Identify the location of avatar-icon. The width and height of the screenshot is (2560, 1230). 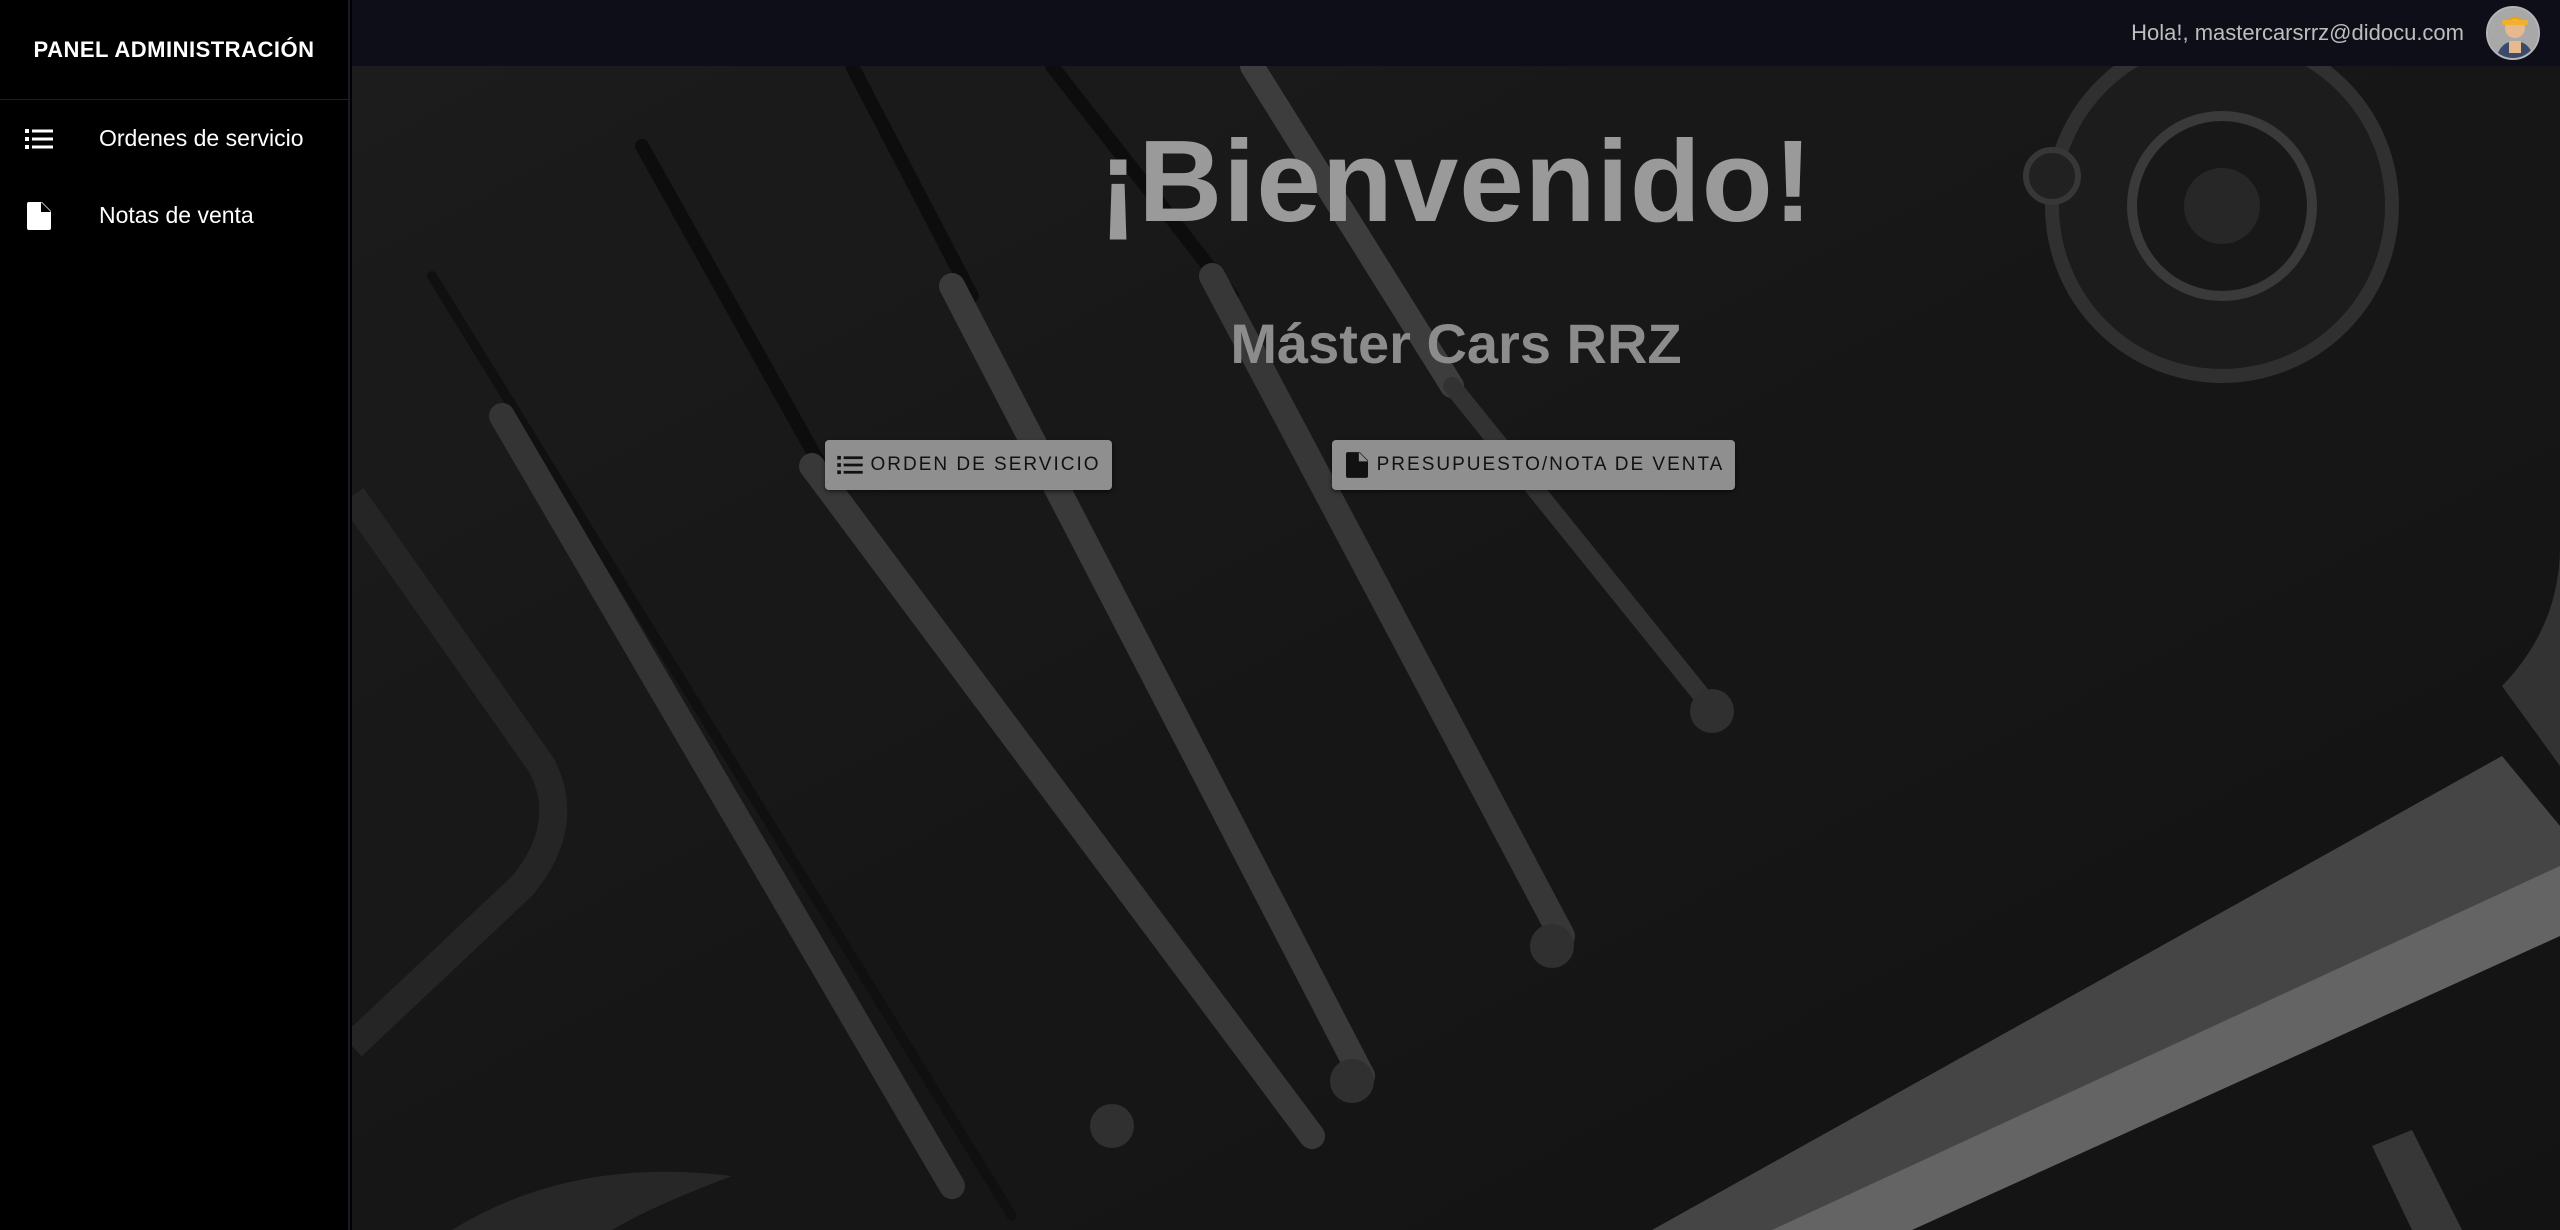
(2513, 33).